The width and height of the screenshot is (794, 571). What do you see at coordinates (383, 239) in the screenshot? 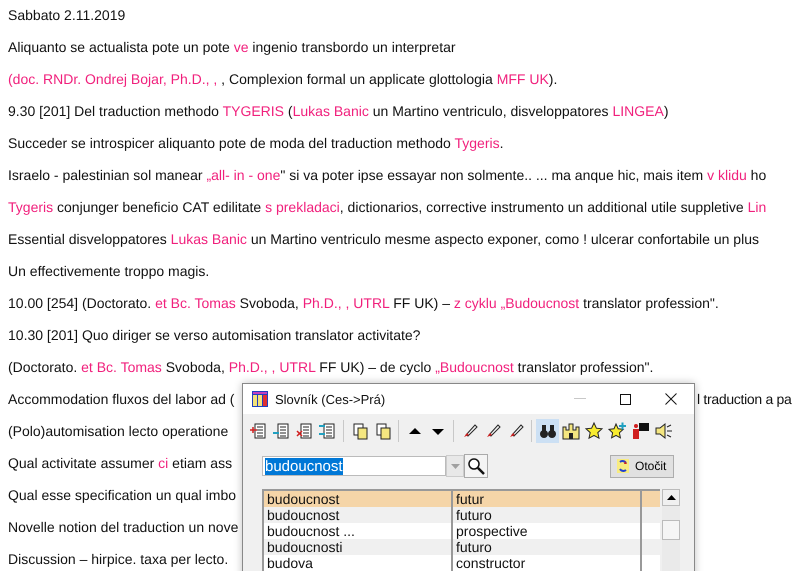
I see `text-line: Essential disveloppatores Lukas Banic un Martino ventriculo mesme aspecto exponer, como ! ulcerar confortabile un plus` at bounding box center [383, 239].